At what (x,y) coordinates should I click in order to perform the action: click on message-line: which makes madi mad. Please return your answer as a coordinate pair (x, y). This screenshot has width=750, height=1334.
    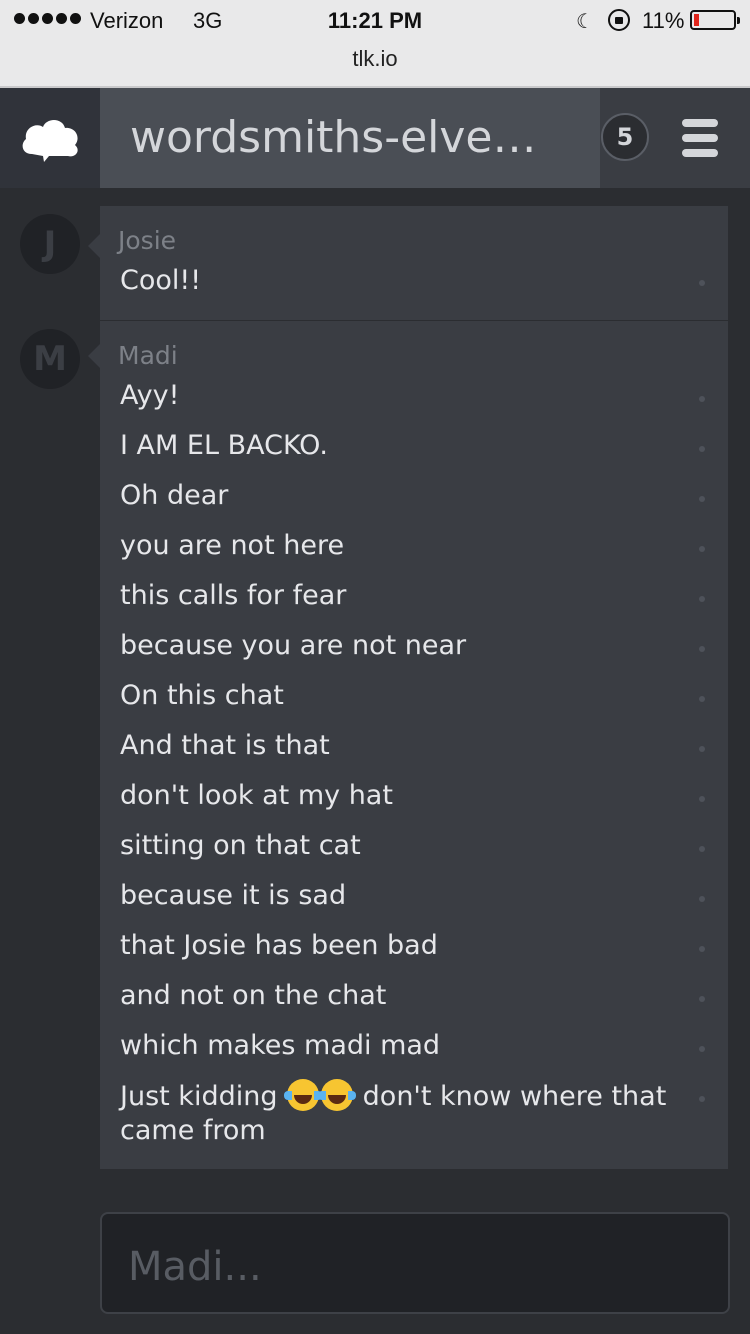
    Looking at the image, I should click on (280, 1045).